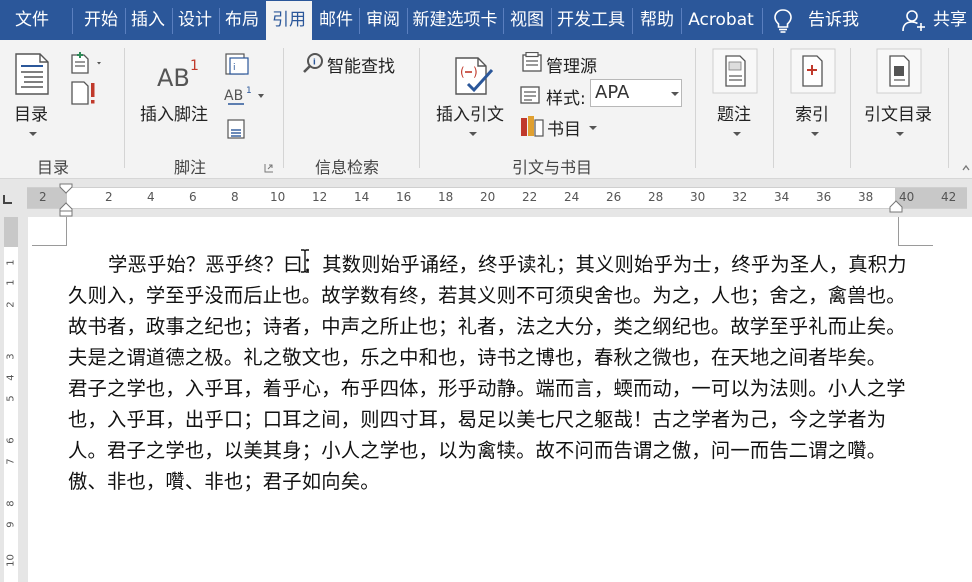  What do you see at coordinates (782, 197) in the screenshot?
I see `ruler-number: 34` at bounding box center [782, 197].